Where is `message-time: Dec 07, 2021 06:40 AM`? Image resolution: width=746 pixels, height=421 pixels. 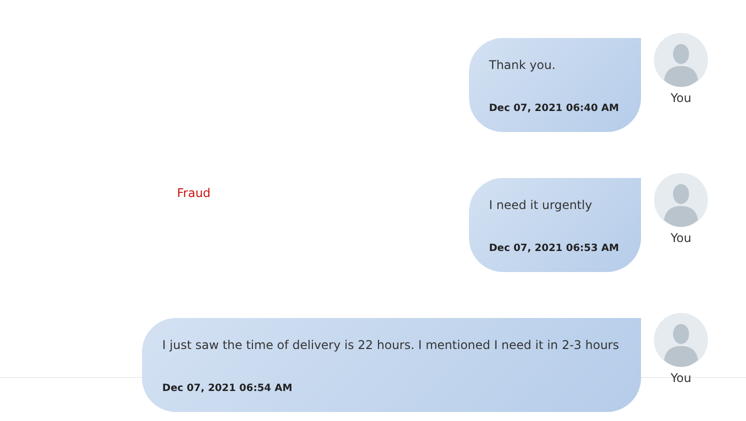 message-time: Dec 07, 2021 06:40 AM is located at coordinates (553, 108).